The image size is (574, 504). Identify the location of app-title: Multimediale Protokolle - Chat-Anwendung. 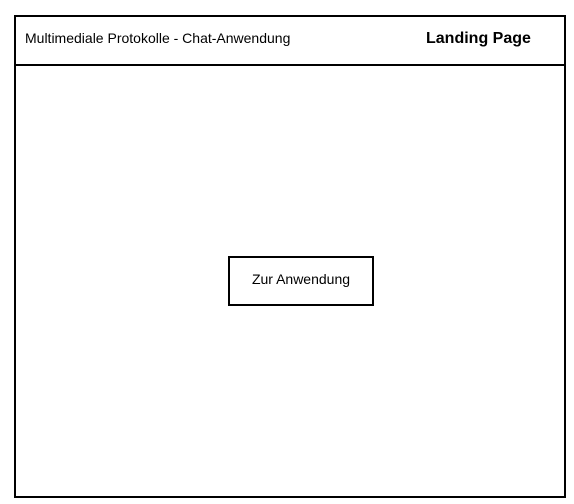
(158, 38).